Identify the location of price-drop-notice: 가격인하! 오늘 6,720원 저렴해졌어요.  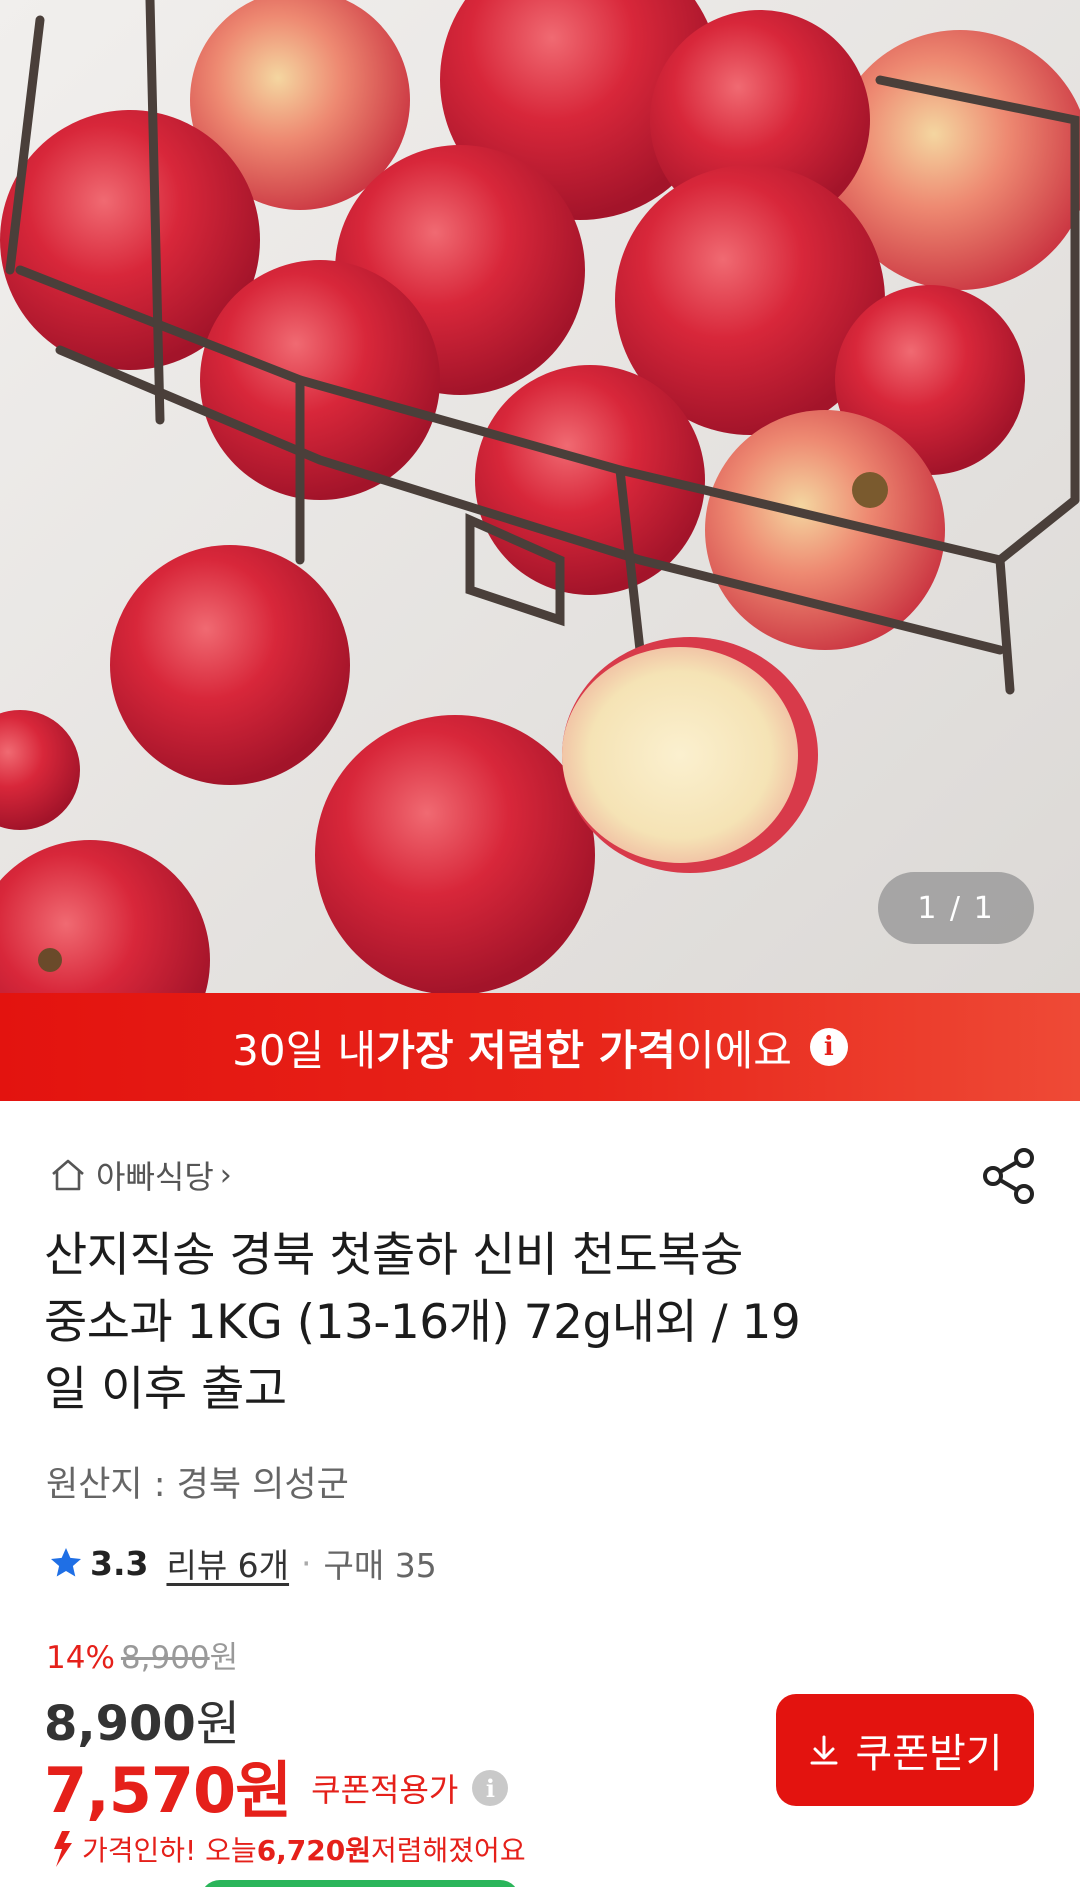
(284, 1849).